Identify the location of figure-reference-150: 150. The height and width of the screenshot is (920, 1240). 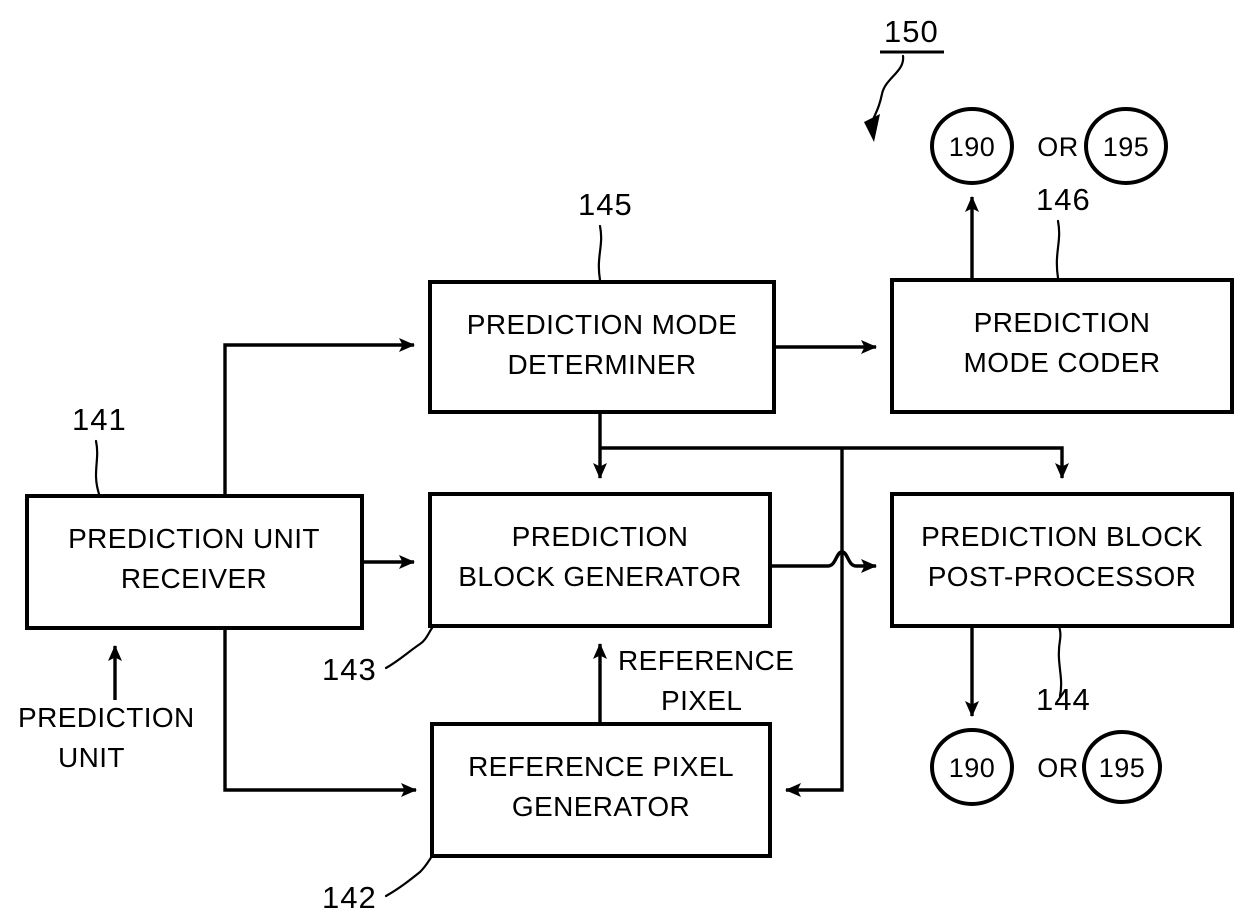
(904, 78).